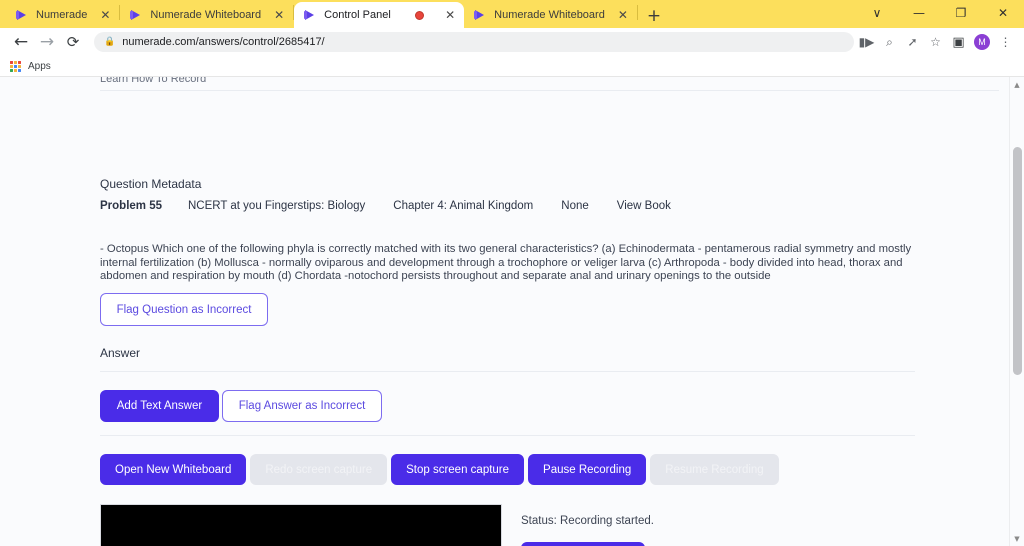 The image size is (1024, 546). Describe the element at coordinates (549, 90) in the screenshot. I see `divider-top` at that location.